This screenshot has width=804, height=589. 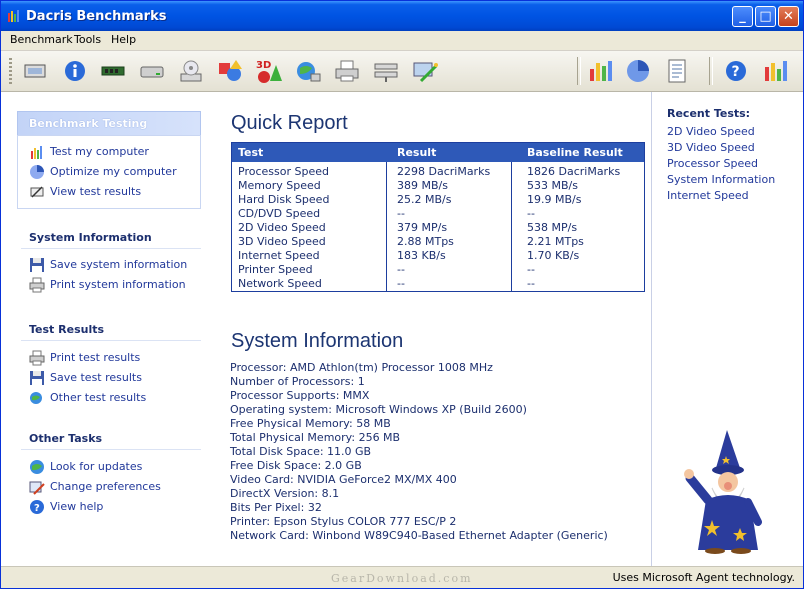 I want to click on benchmark-testing-header: Benchmark Testing, so click(x=109, y=123).